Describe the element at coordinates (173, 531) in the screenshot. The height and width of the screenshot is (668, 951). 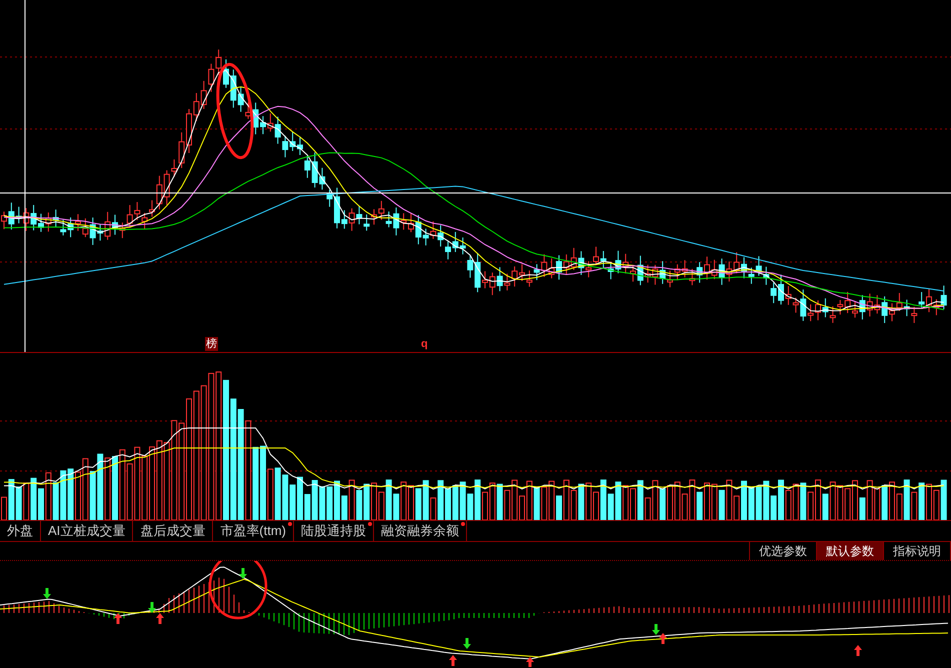
I see `indicator-tab: 盘后成交量` at that location.